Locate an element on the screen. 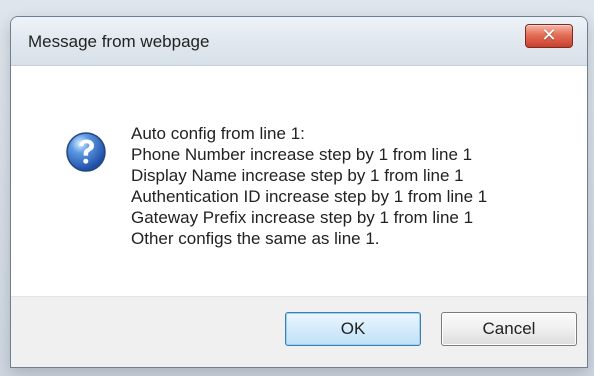 This screenshot has width=594, height=376. dialog-title: Message from webpage is located at coordinates (119, 41).